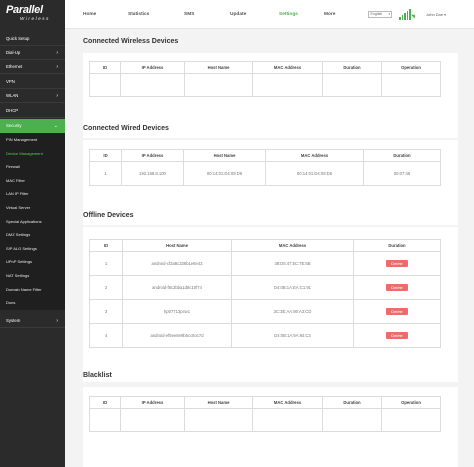 The image size is (474, 467). What do you see at coordinates (108, 215) in the screenshot?
I see `section-title-offline: Offline Devices` at bounding box center [108, 215].